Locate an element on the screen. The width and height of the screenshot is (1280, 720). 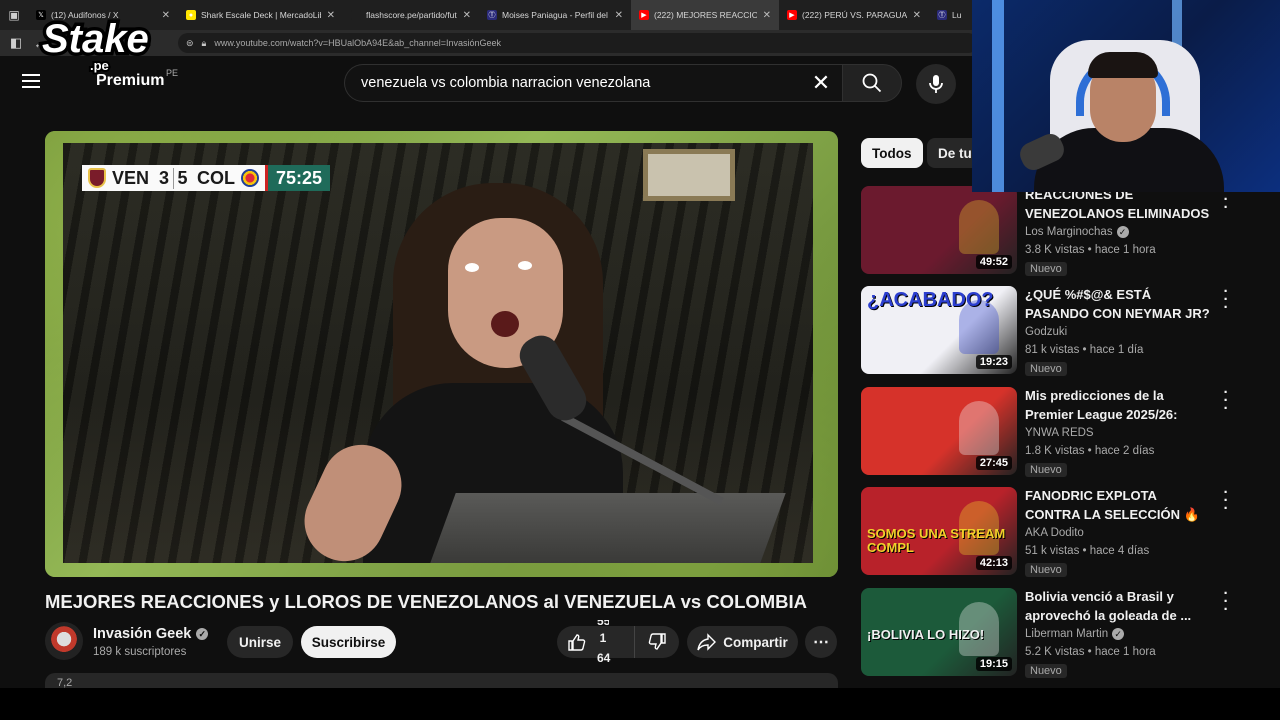
recommendation-channel: Los Marginochas is located at coordinates (1069, 232).